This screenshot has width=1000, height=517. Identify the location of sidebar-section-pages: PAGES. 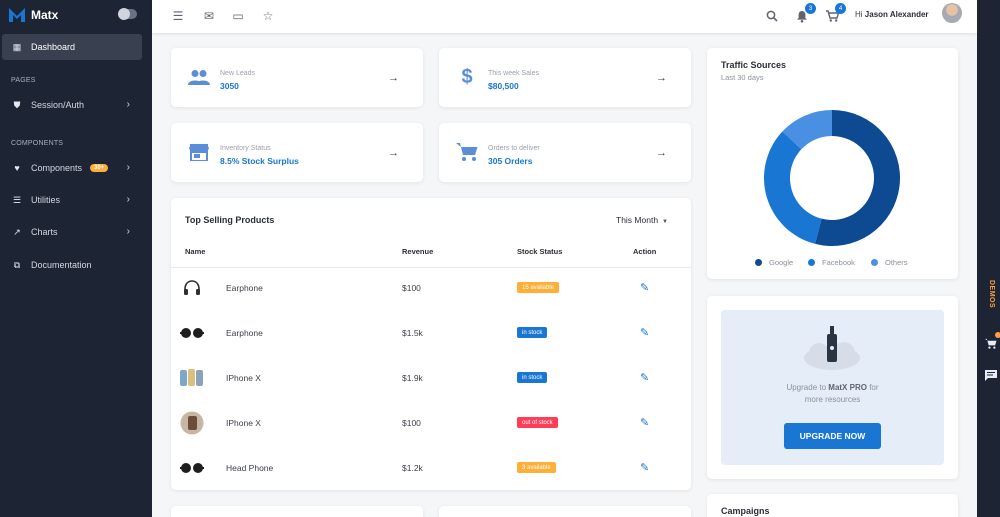
(23, 80).